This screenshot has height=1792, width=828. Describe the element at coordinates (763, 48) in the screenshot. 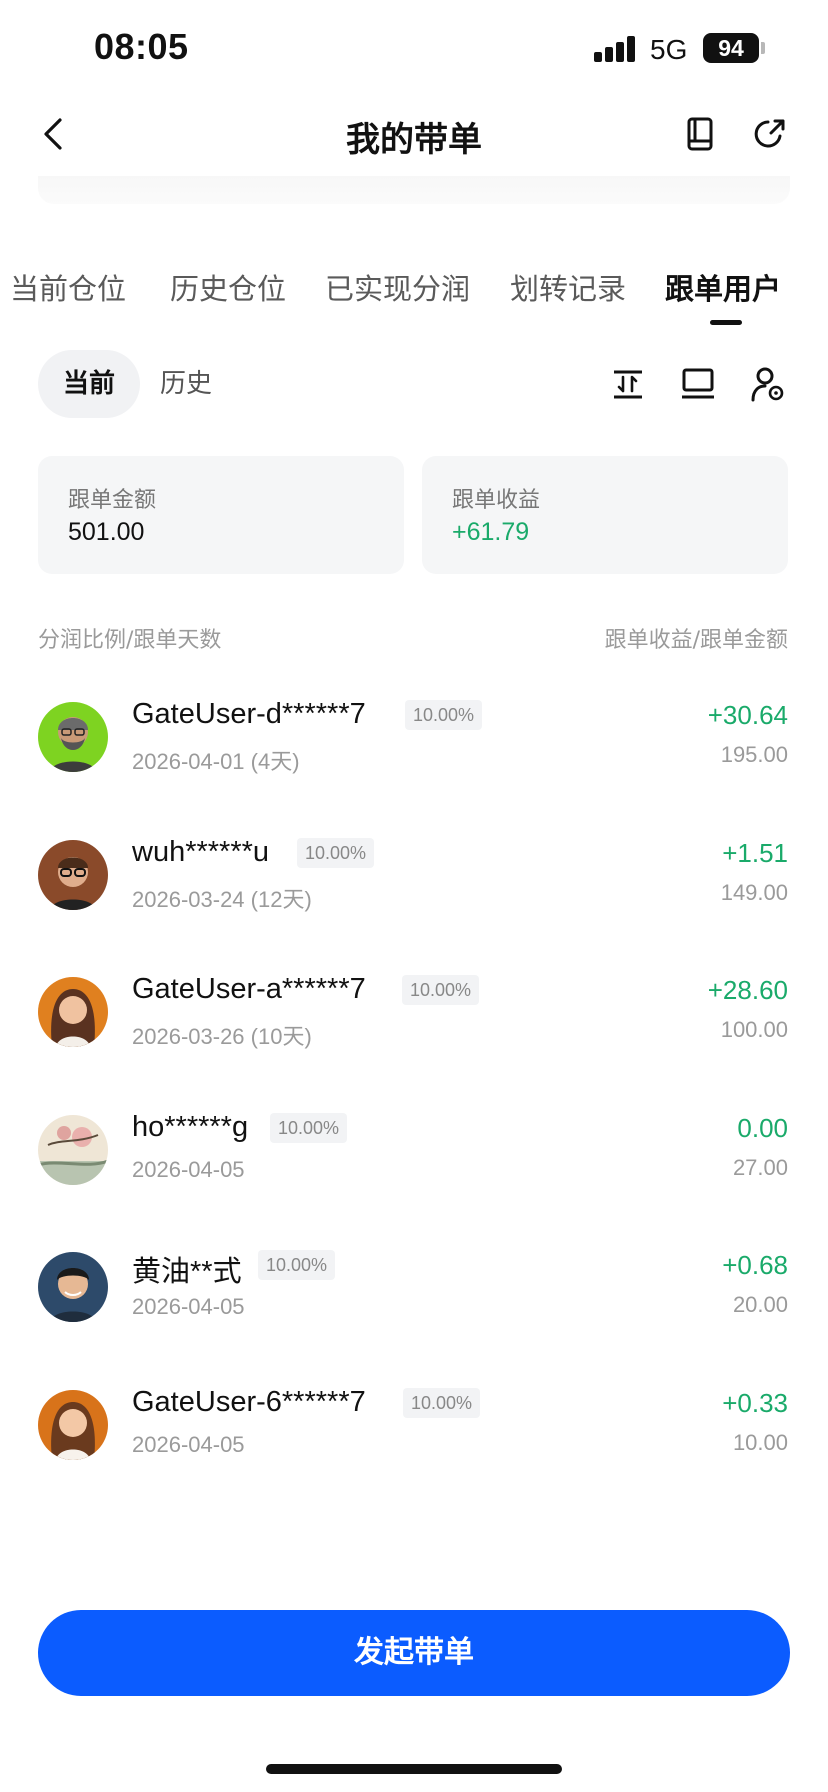

I see `battery-tip` at that location.